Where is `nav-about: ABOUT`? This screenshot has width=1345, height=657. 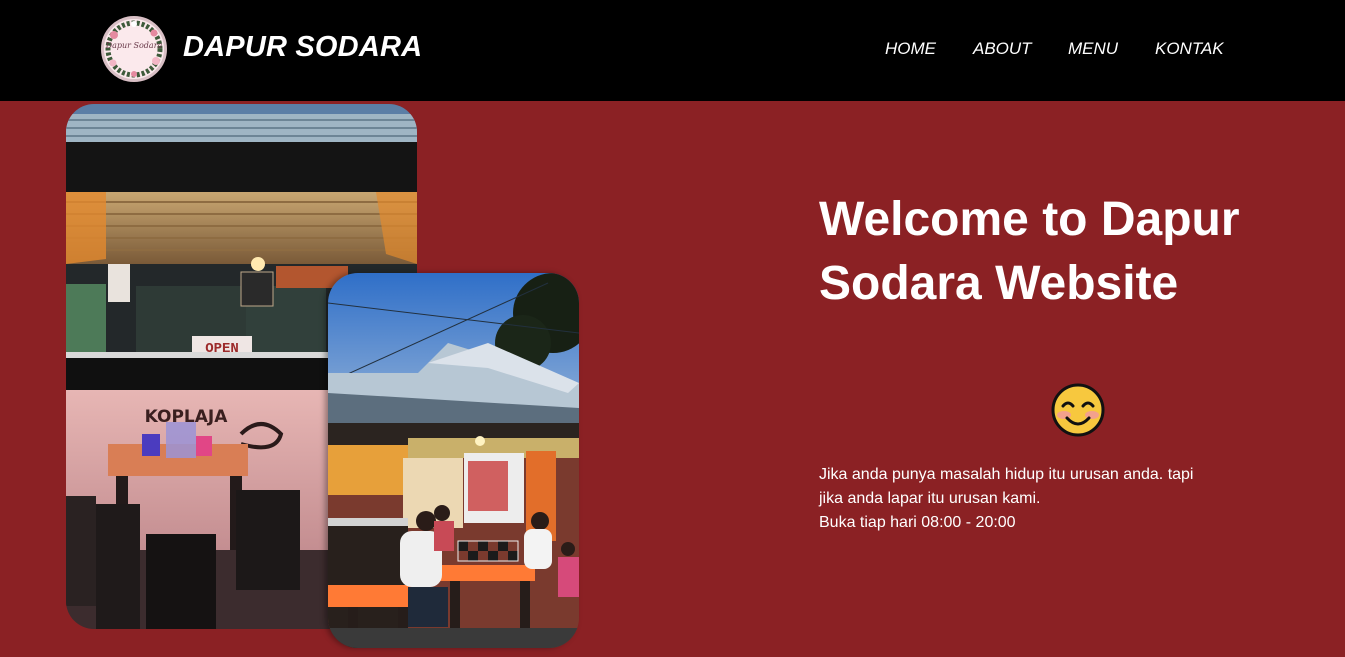 nav-about: ABOUT is located at coordinates (1002, 49).